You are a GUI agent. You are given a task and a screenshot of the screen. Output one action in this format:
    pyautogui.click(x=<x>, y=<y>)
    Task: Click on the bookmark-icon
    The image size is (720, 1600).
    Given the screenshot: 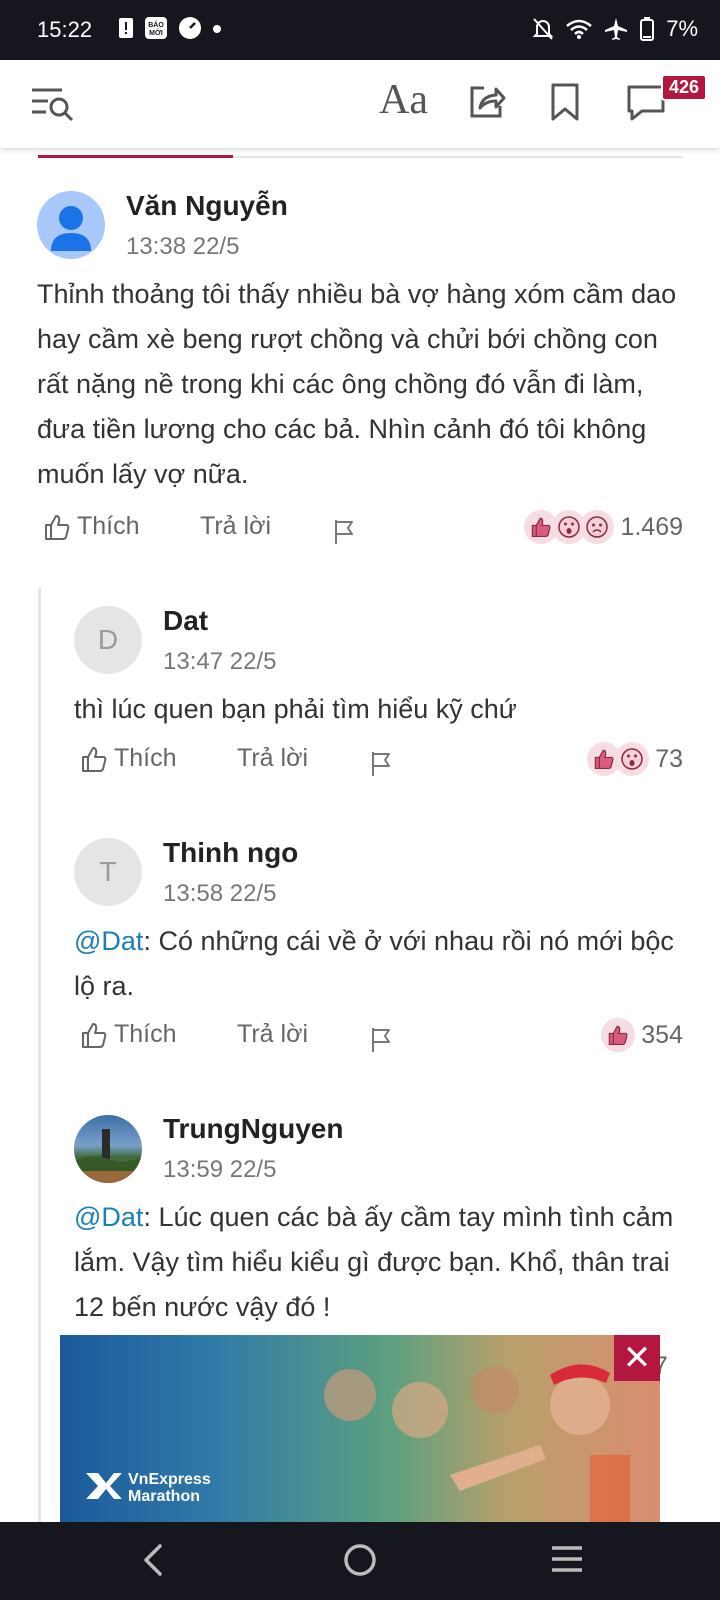 What is the action you would take?
    pyautogui.click(x=565, y=102)
    